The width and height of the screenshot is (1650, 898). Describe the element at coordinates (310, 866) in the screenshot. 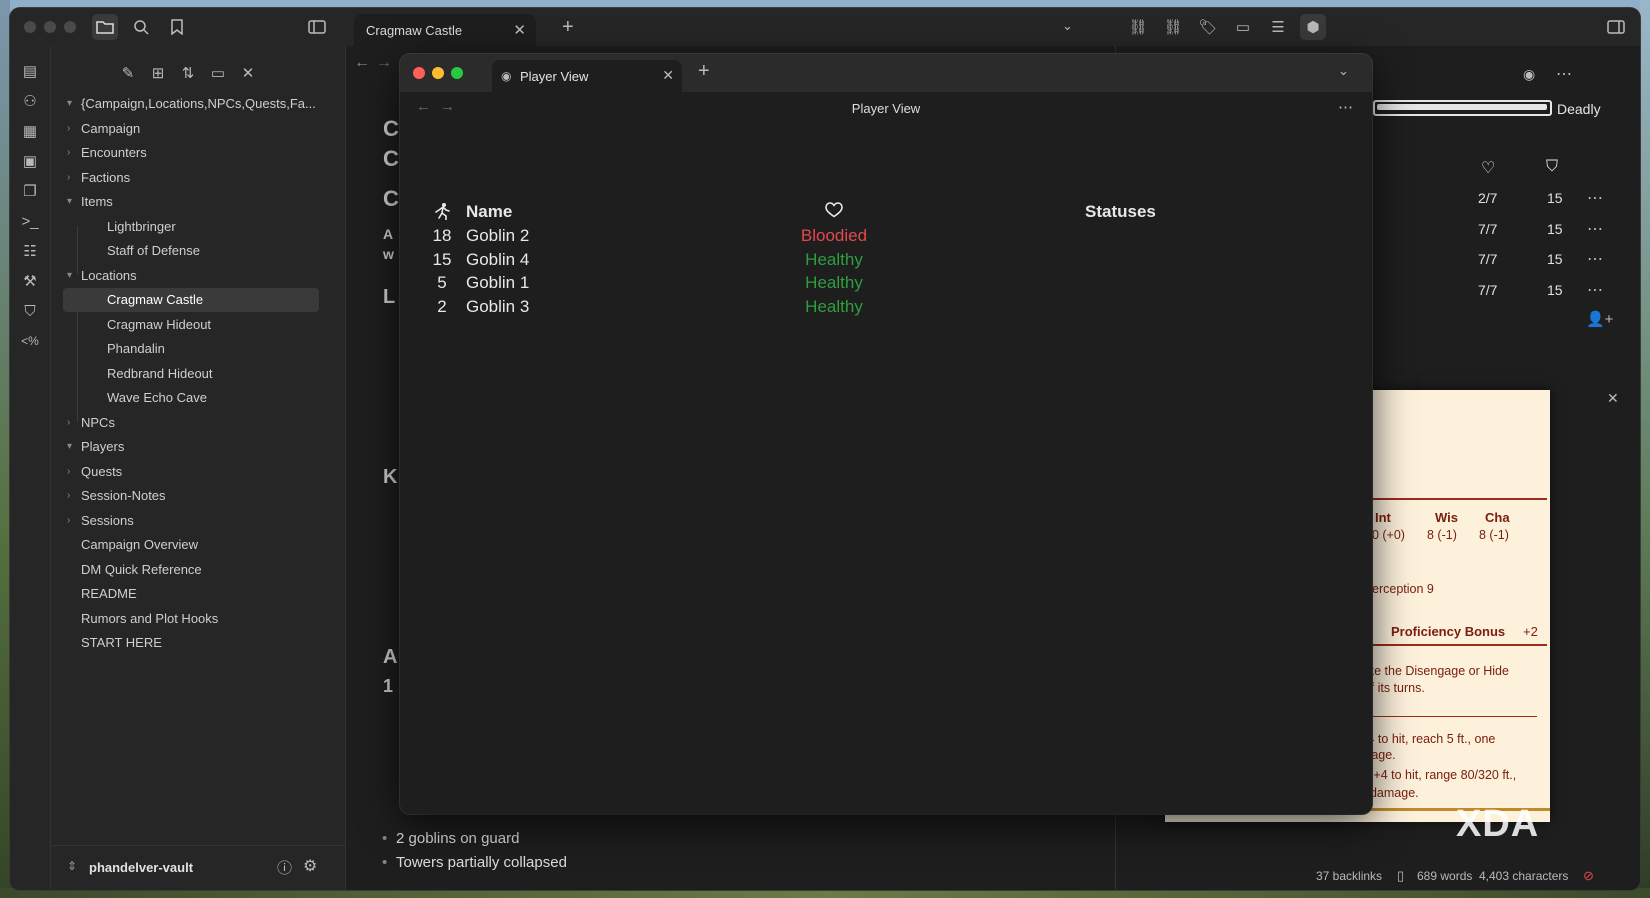

I see `gear-icon: ⚙` at that location.